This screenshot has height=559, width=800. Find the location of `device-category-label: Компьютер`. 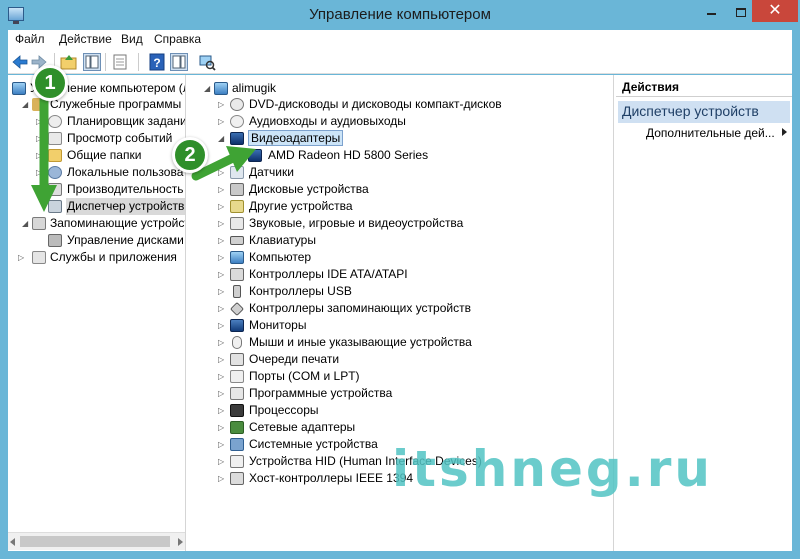

device-category-label: Компьютер is located at coordinates (280, 257).